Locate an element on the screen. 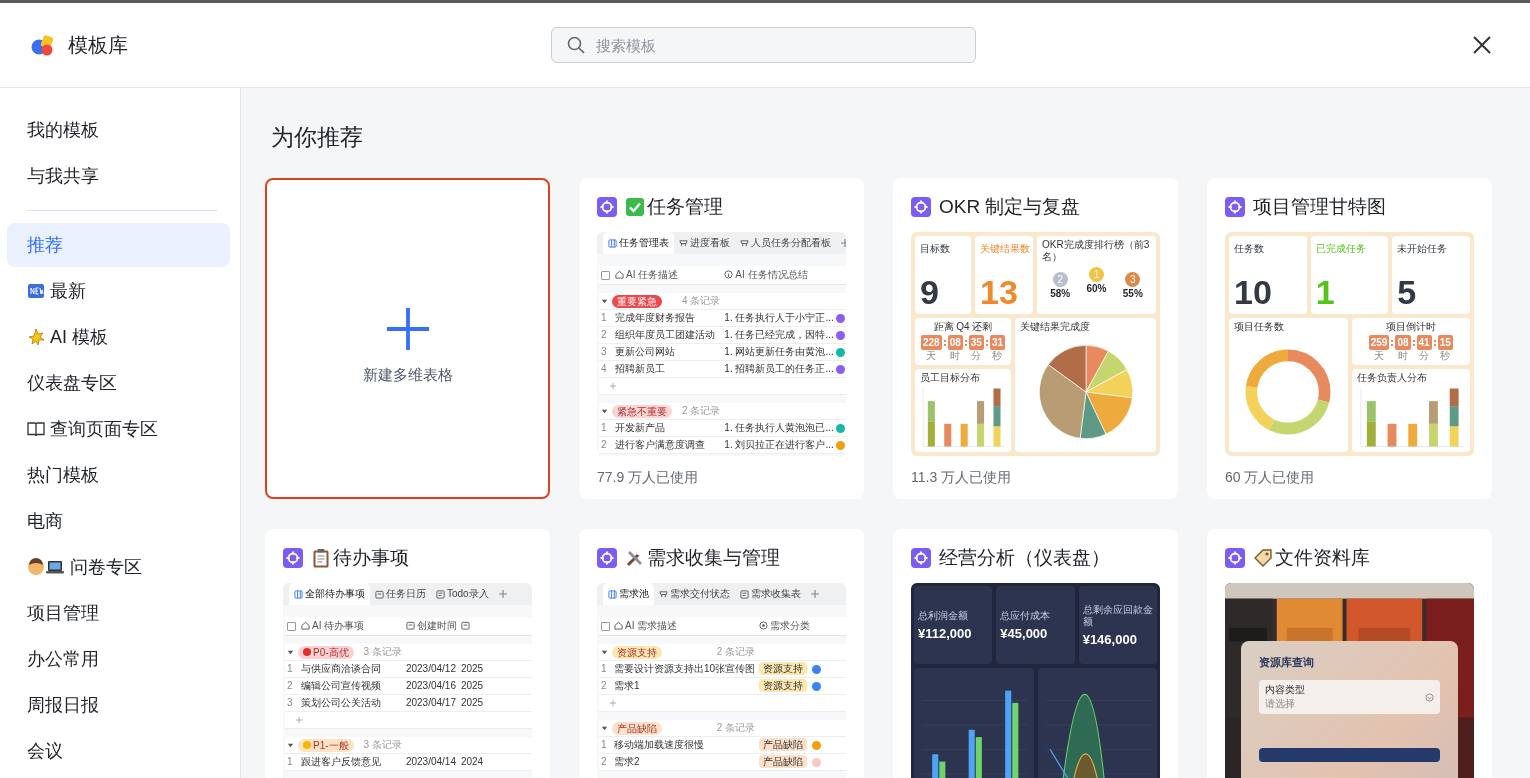 Image resolution: width=1530 pixels, height=778 pixels. table-cell: 编辑公司宣传视频 is located at coordinates (351, 686).